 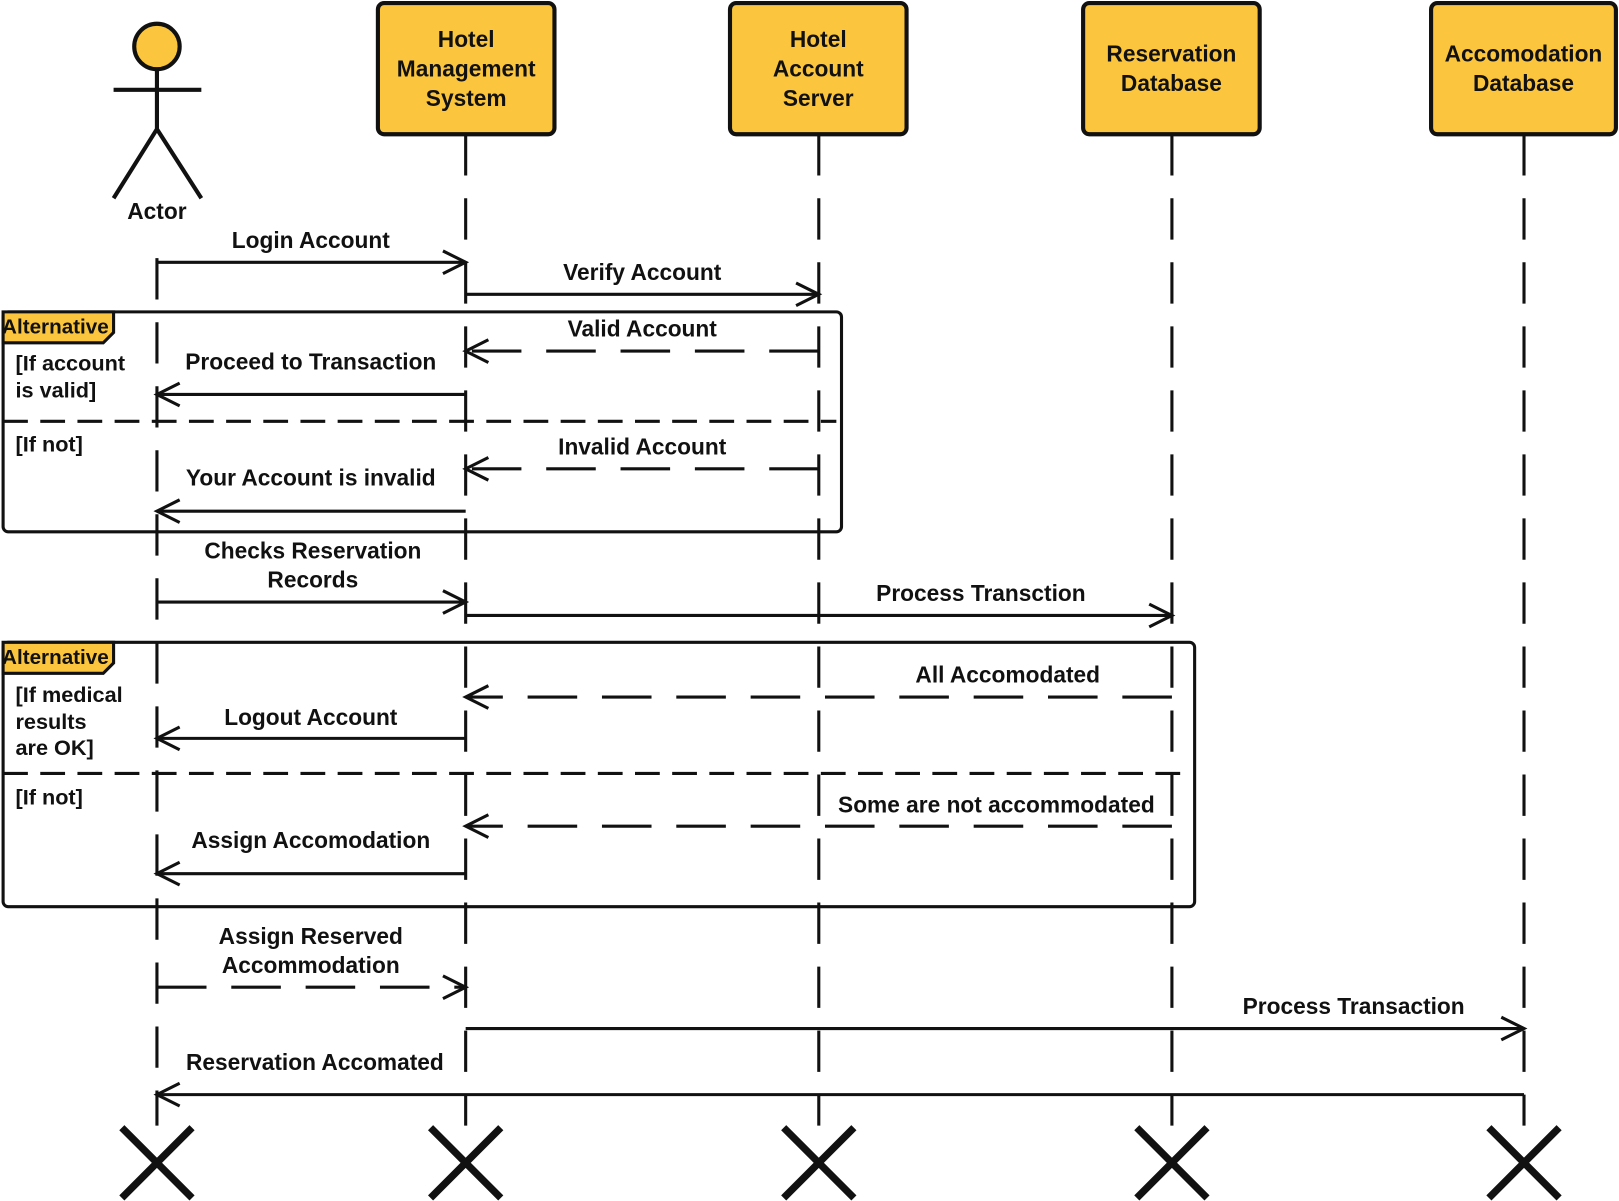 I want to click on participant-name: Account, so click(x=818, y=68).